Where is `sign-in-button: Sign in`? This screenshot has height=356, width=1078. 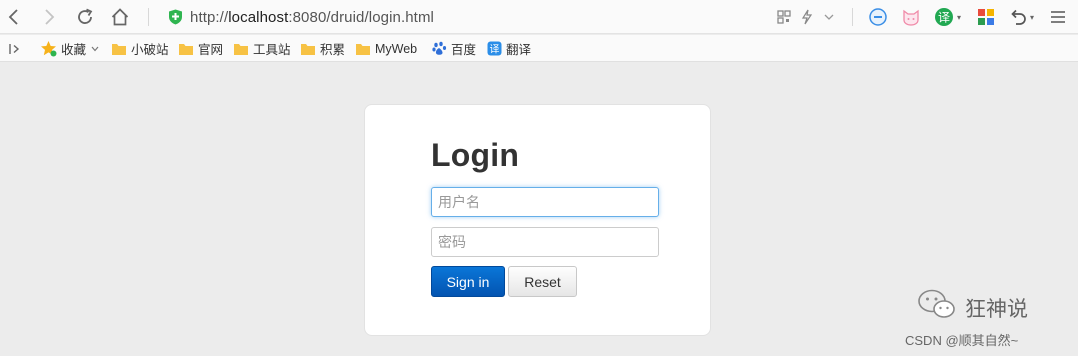
sign-in-button: Sign in is located at coordinates (468, 281).